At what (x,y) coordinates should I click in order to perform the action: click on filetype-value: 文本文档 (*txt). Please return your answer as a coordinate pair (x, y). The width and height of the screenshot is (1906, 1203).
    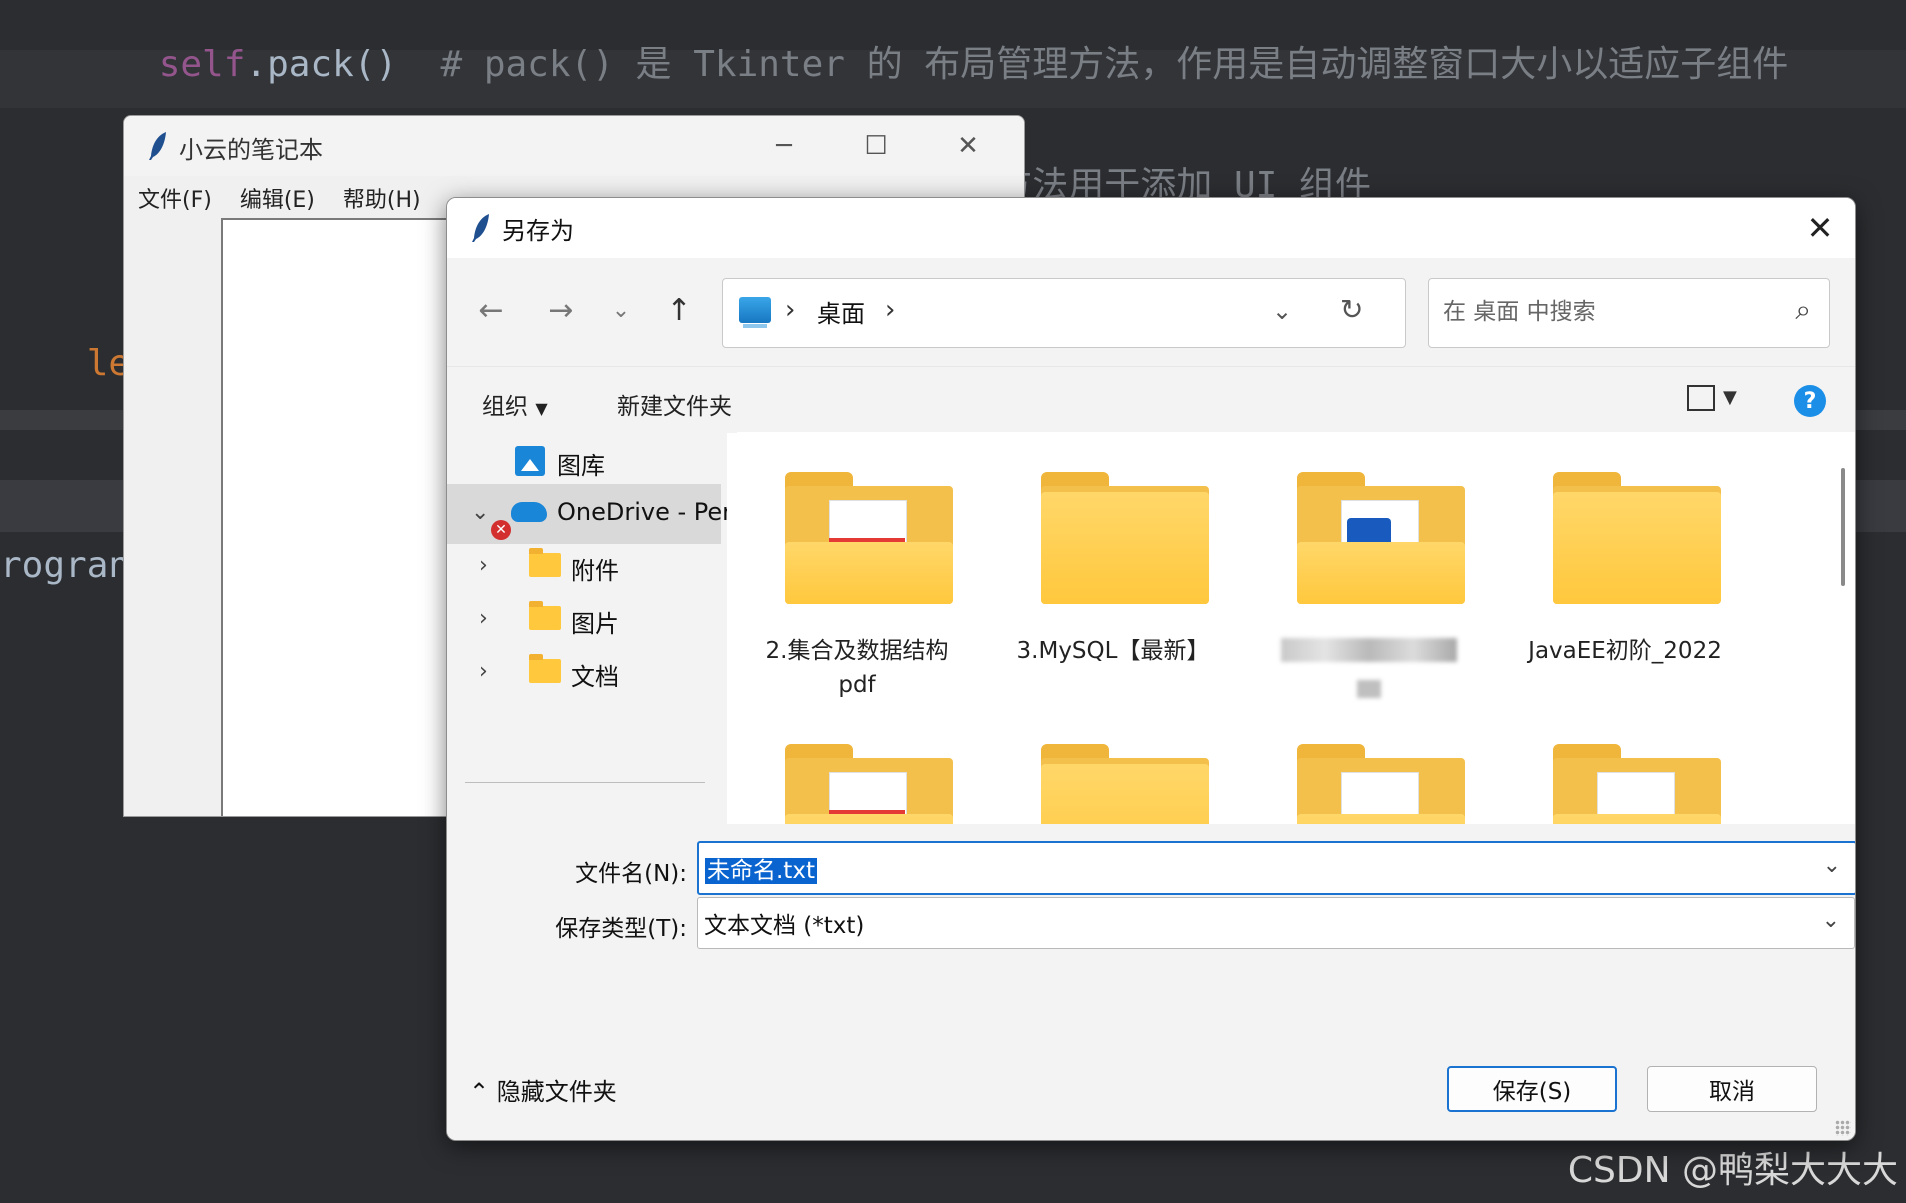
    Looking at the image, I should click on (784, 926).